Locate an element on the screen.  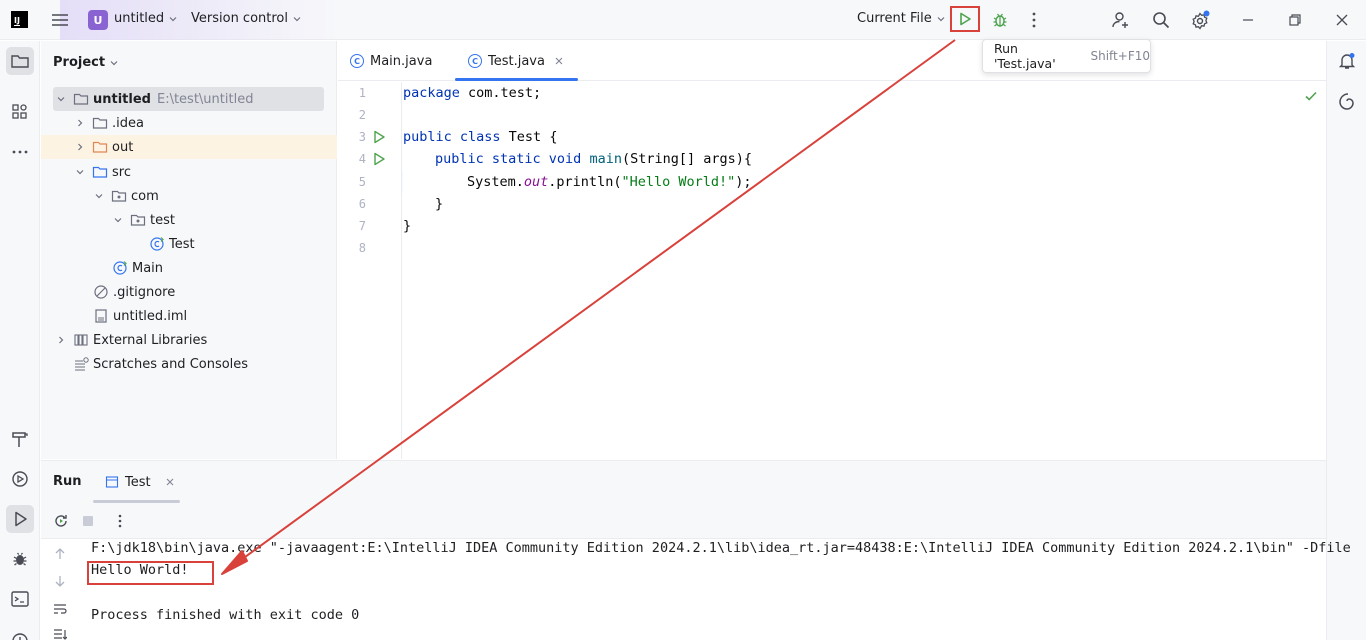
tree-item-untitled: untitled E:\test\untitled is located at coordinates (189, 99).